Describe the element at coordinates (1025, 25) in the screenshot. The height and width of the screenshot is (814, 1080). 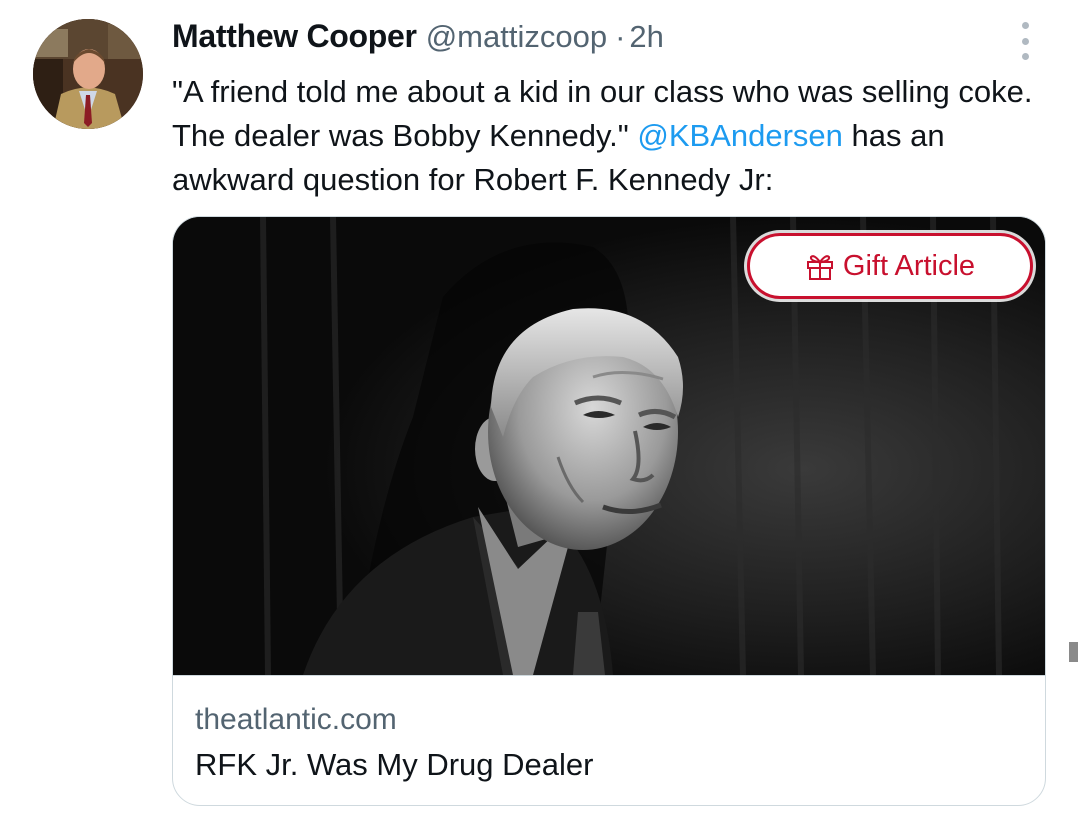
I see `more-vertical-icon` at that location.